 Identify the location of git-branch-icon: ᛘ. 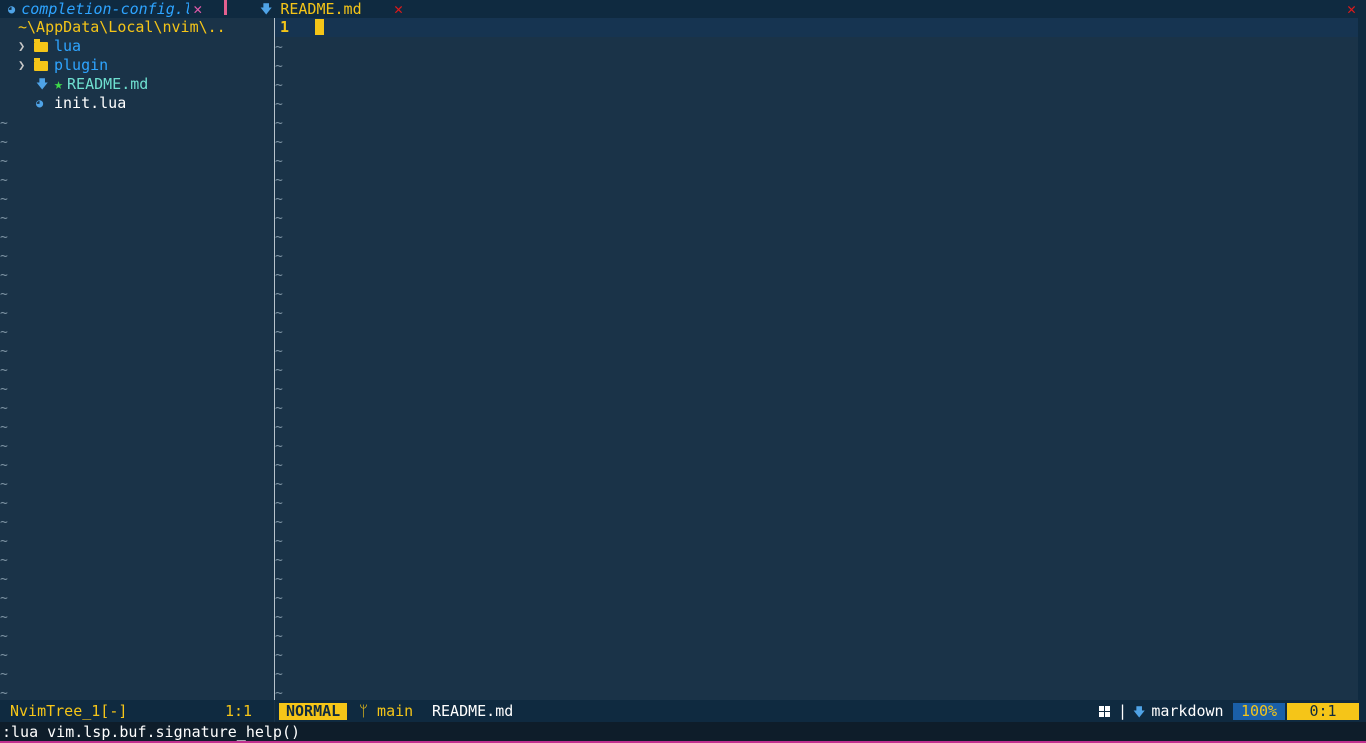
(364, 711).